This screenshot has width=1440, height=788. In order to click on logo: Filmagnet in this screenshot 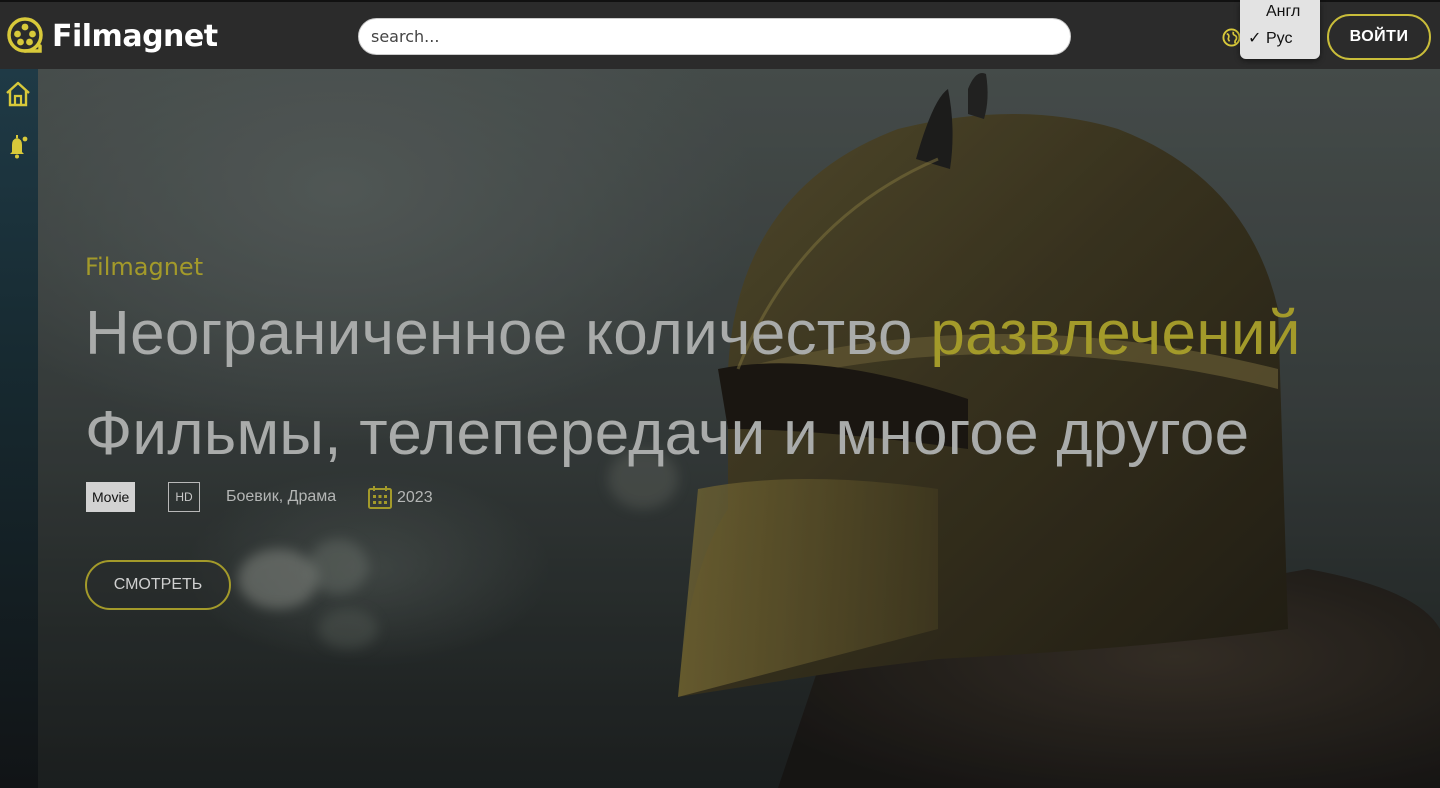, I will do `click(112, 36)`.